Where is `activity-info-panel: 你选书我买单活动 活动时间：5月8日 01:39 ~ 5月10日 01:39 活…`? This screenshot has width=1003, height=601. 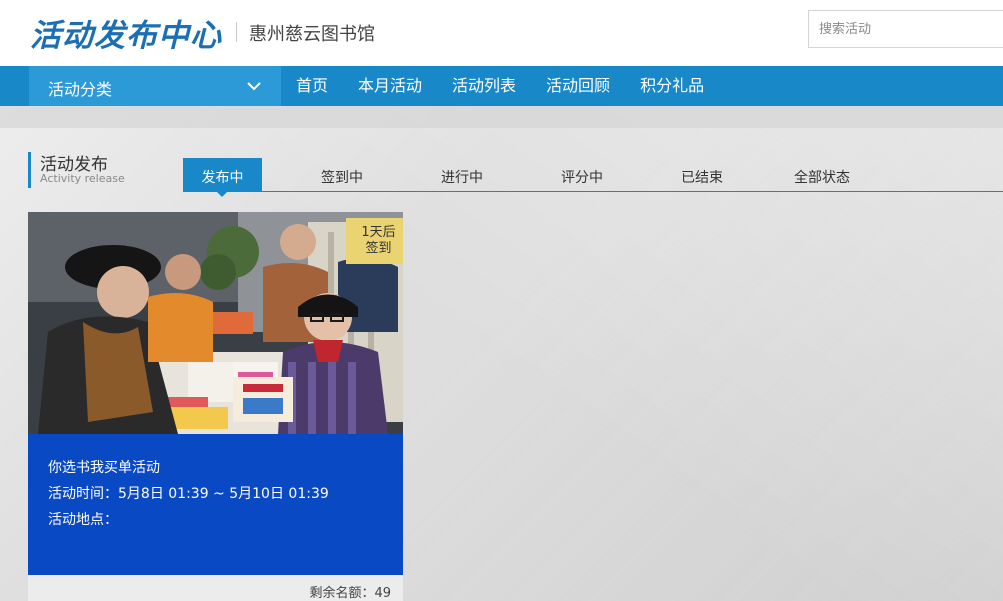
activity-info-panel: 你选书我买单活动 活动时间：5月8日 01:39 ~ 5月10日 01:39 活… is located at coordinates (215, 504).